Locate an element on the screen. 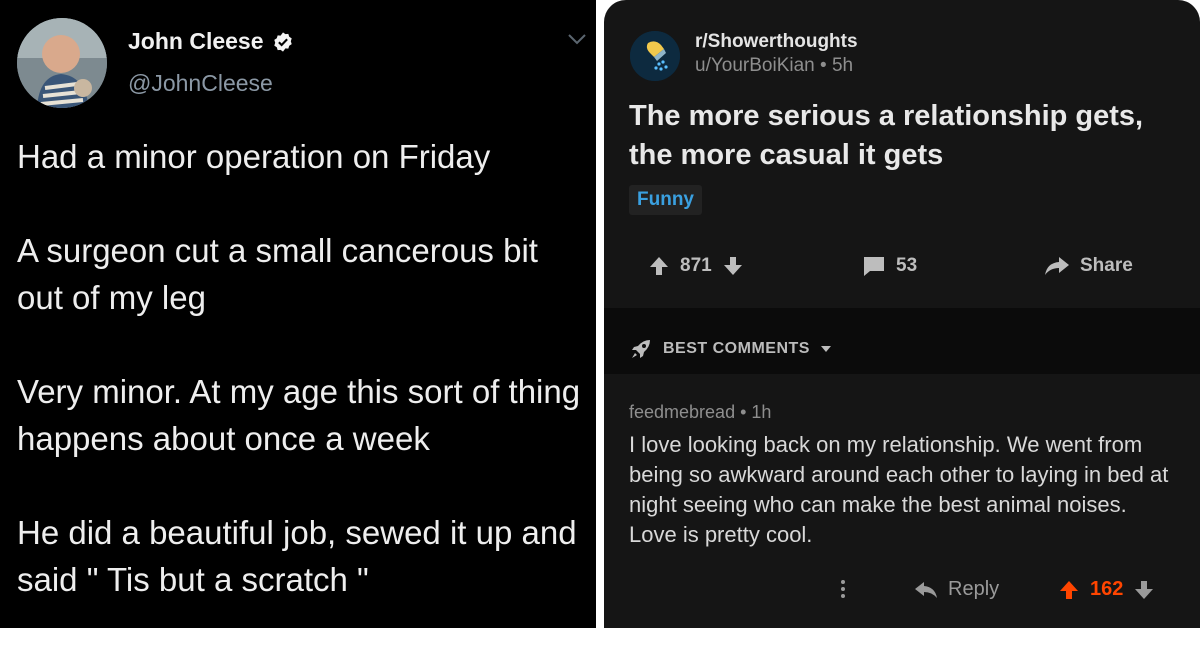 The image size is (1200, 650). user-handle: @JohnCleese is located at coordinates (200, 83).